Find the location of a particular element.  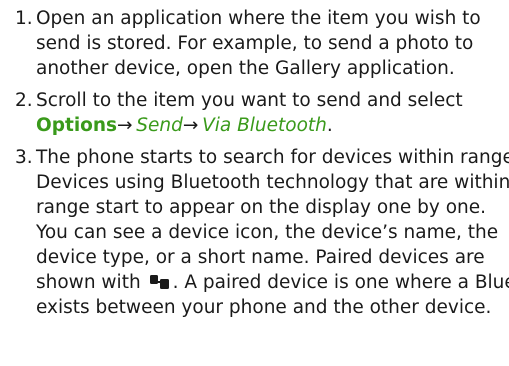

via-bluetooth-menu-label: Via Bluetooth is located at coordinates (264, 125).